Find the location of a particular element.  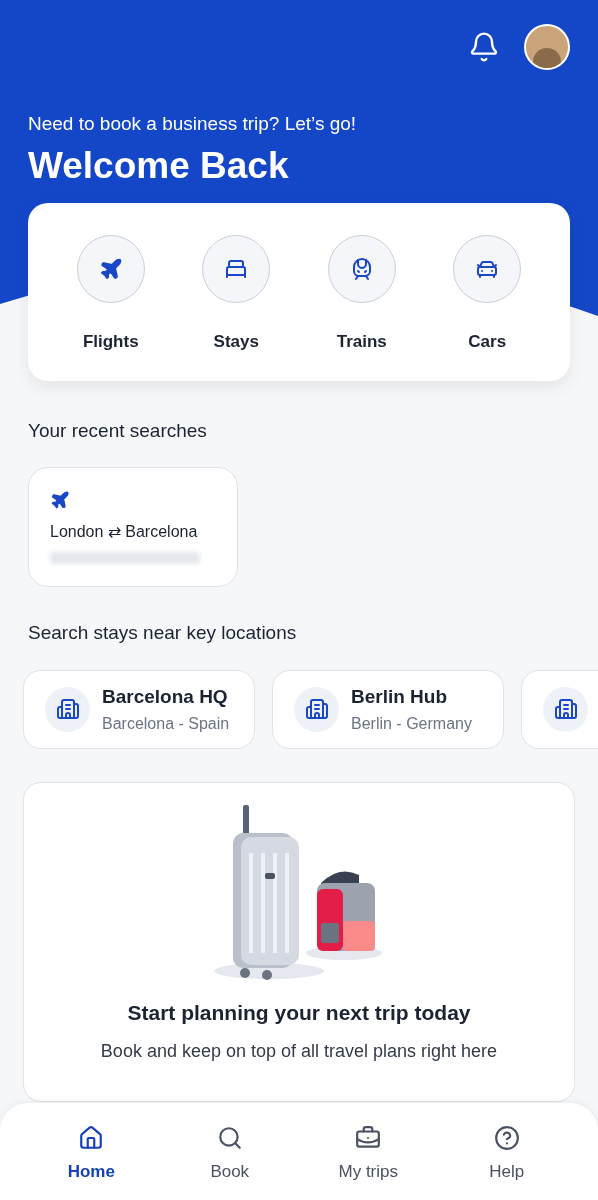

location-place: Berlin - Germany is located at coordinates (411, 723).